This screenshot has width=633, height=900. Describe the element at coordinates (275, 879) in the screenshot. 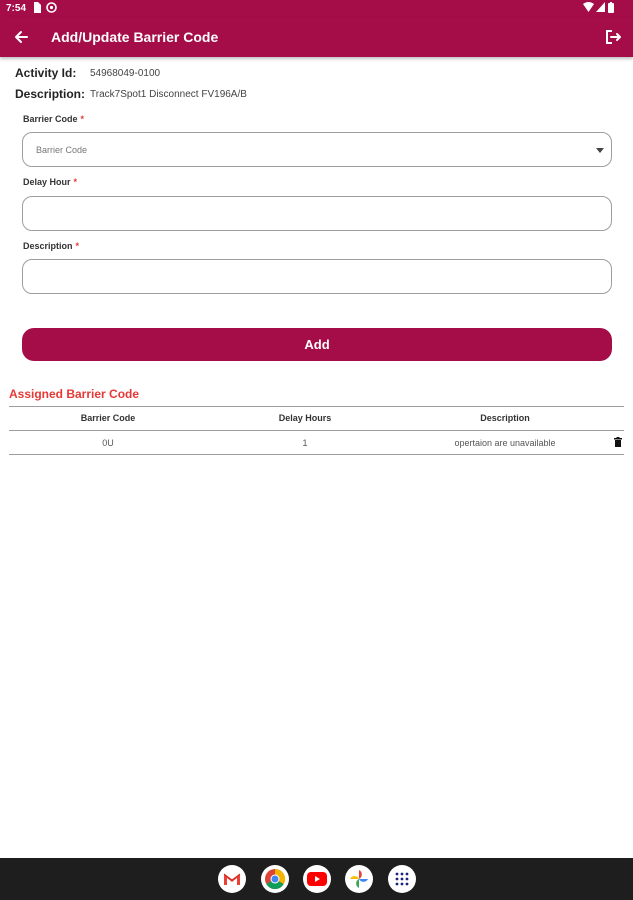

I see `chrome-icon` at that location.